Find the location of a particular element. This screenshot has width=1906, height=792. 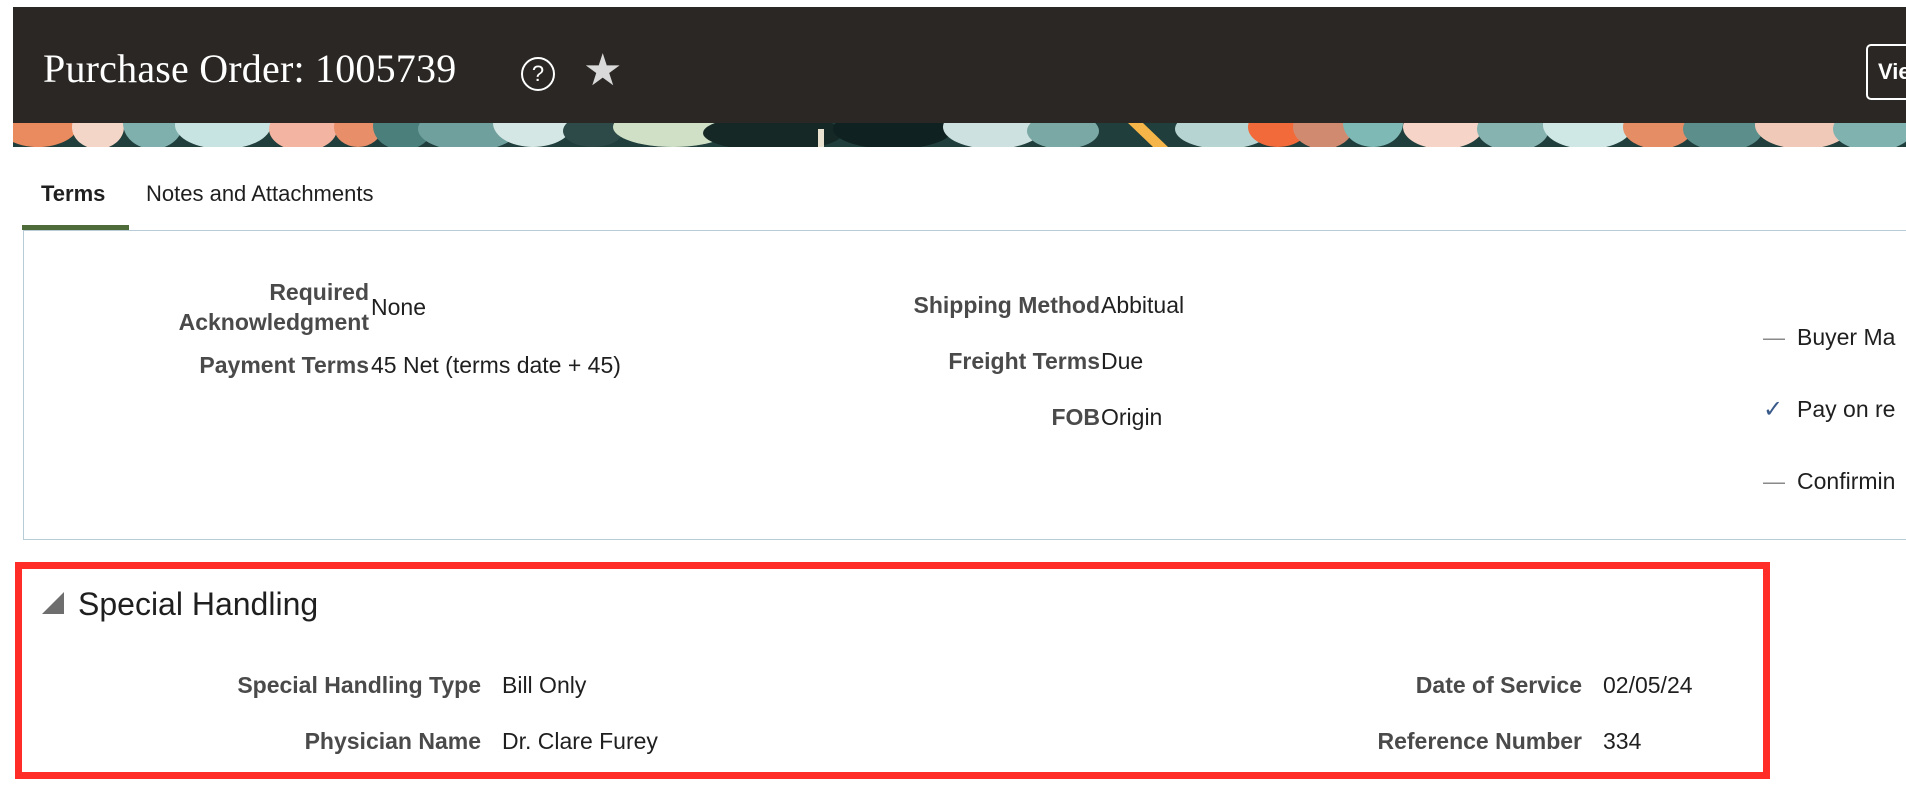

star-icon: ★ is located at coordinates (602, 71).